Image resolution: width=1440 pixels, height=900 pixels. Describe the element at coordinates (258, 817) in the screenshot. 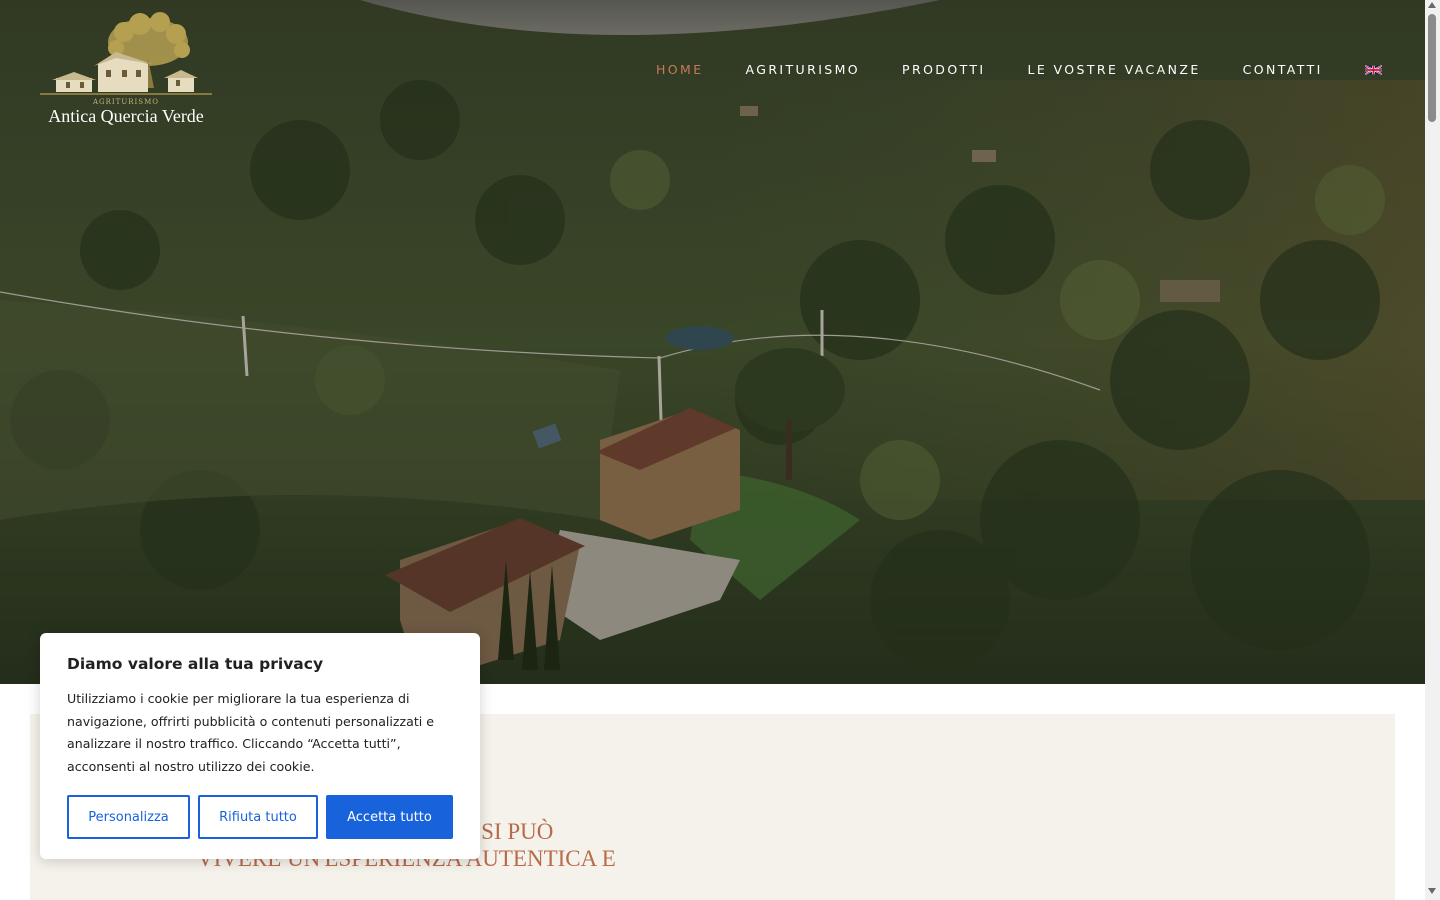

I see `reject-all-button: Rifiuta tutto` at that location.